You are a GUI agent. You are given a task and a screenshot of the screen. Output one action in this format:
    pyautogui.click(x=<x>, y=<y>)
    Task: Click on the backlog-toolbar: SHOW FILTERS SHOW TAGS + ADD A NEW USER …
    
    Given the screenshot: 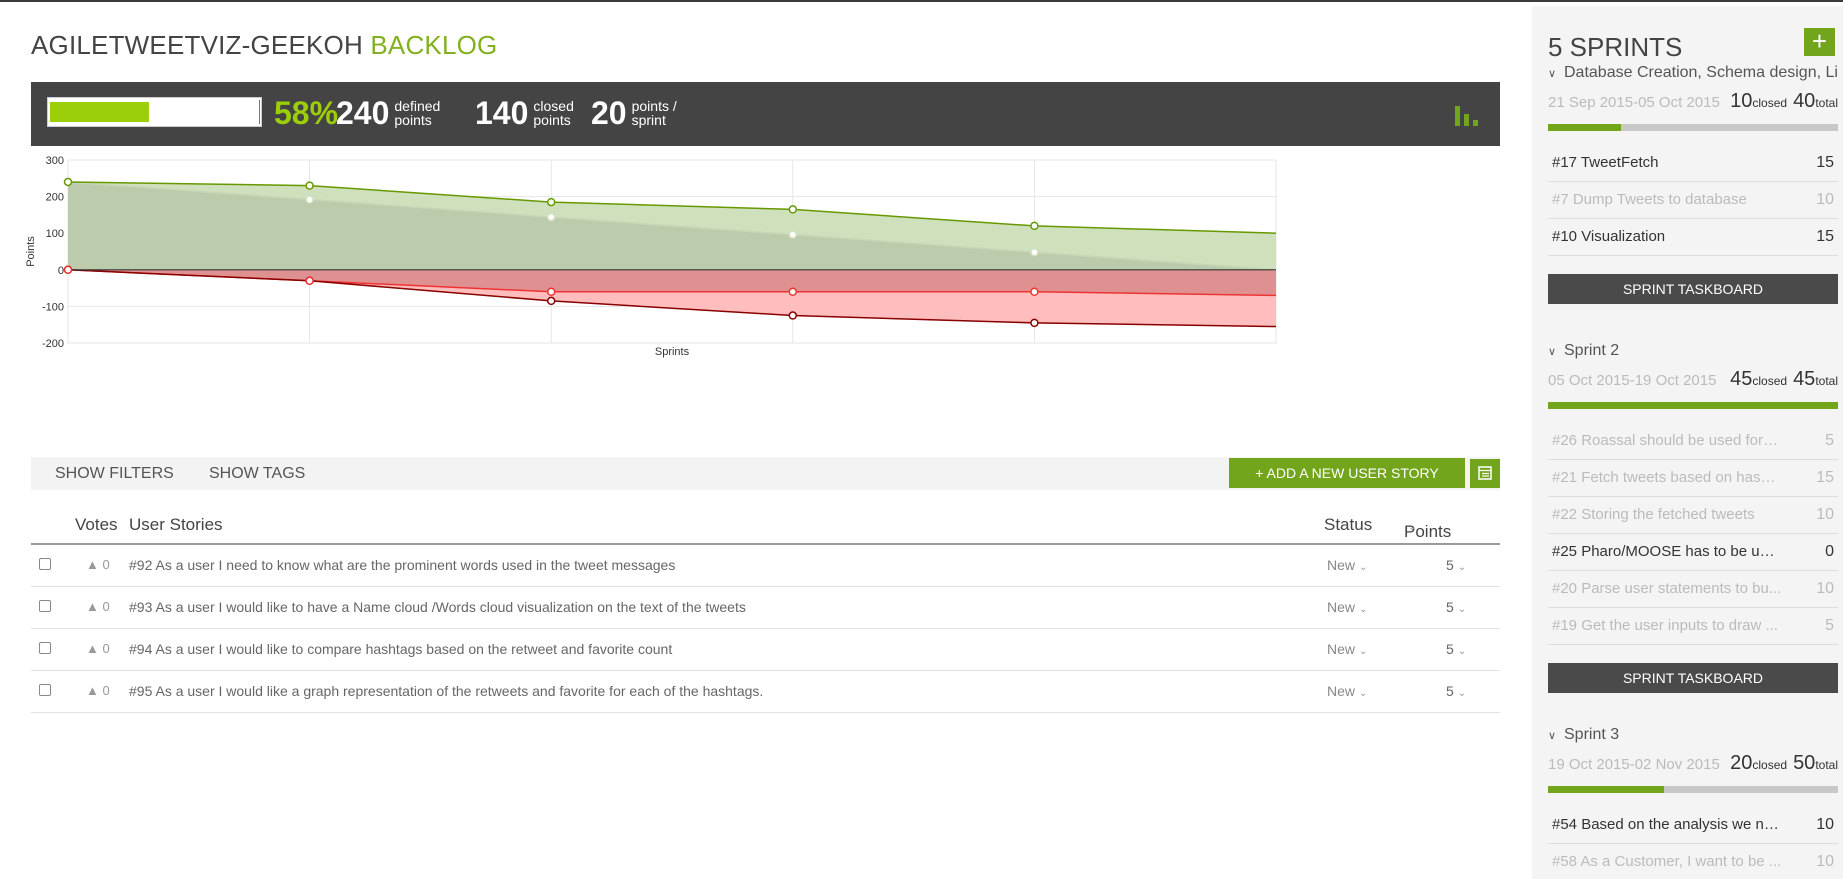 What is the action you would take?
    pyautogui.click(x=765, y=473)
    